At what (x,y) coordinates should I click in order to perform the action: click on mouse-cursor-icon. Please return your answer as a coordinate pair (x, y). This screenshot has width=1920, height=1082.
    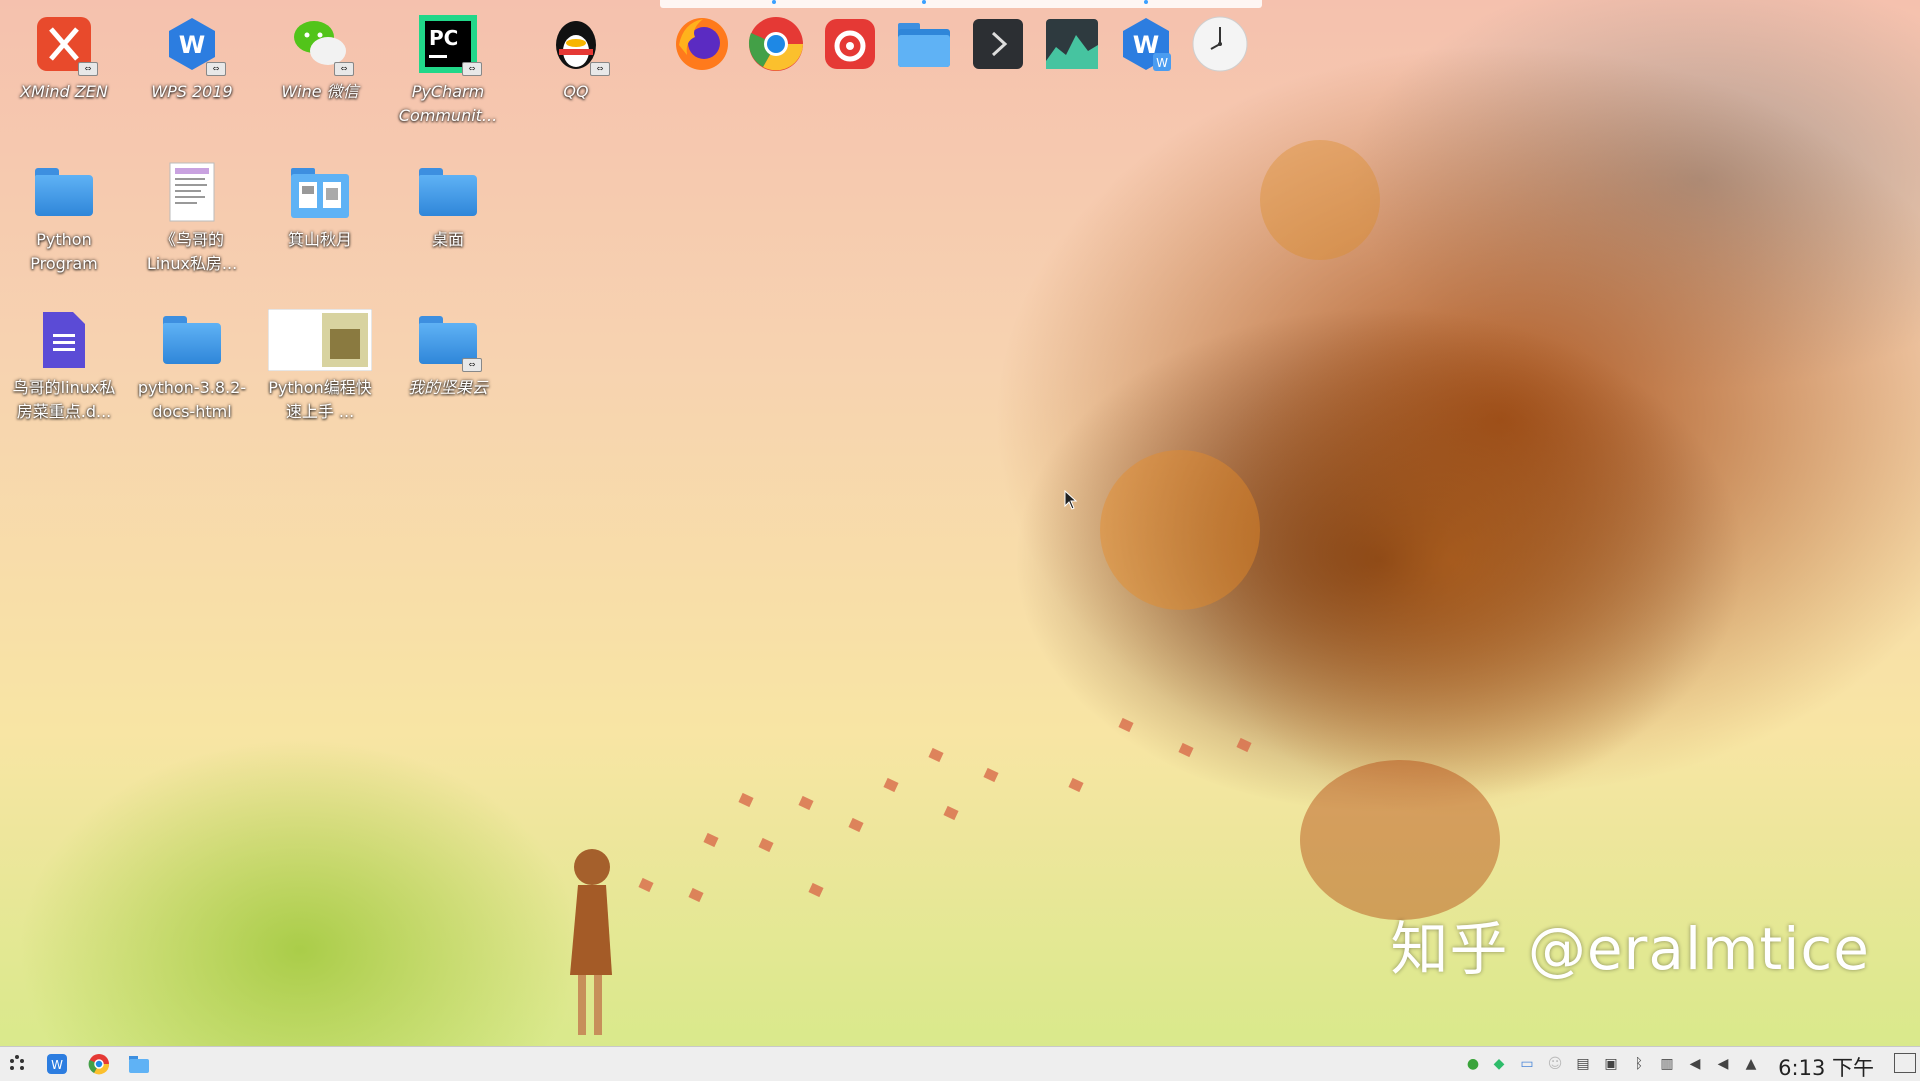
    Looking at the image, I should click on (1071, 500).